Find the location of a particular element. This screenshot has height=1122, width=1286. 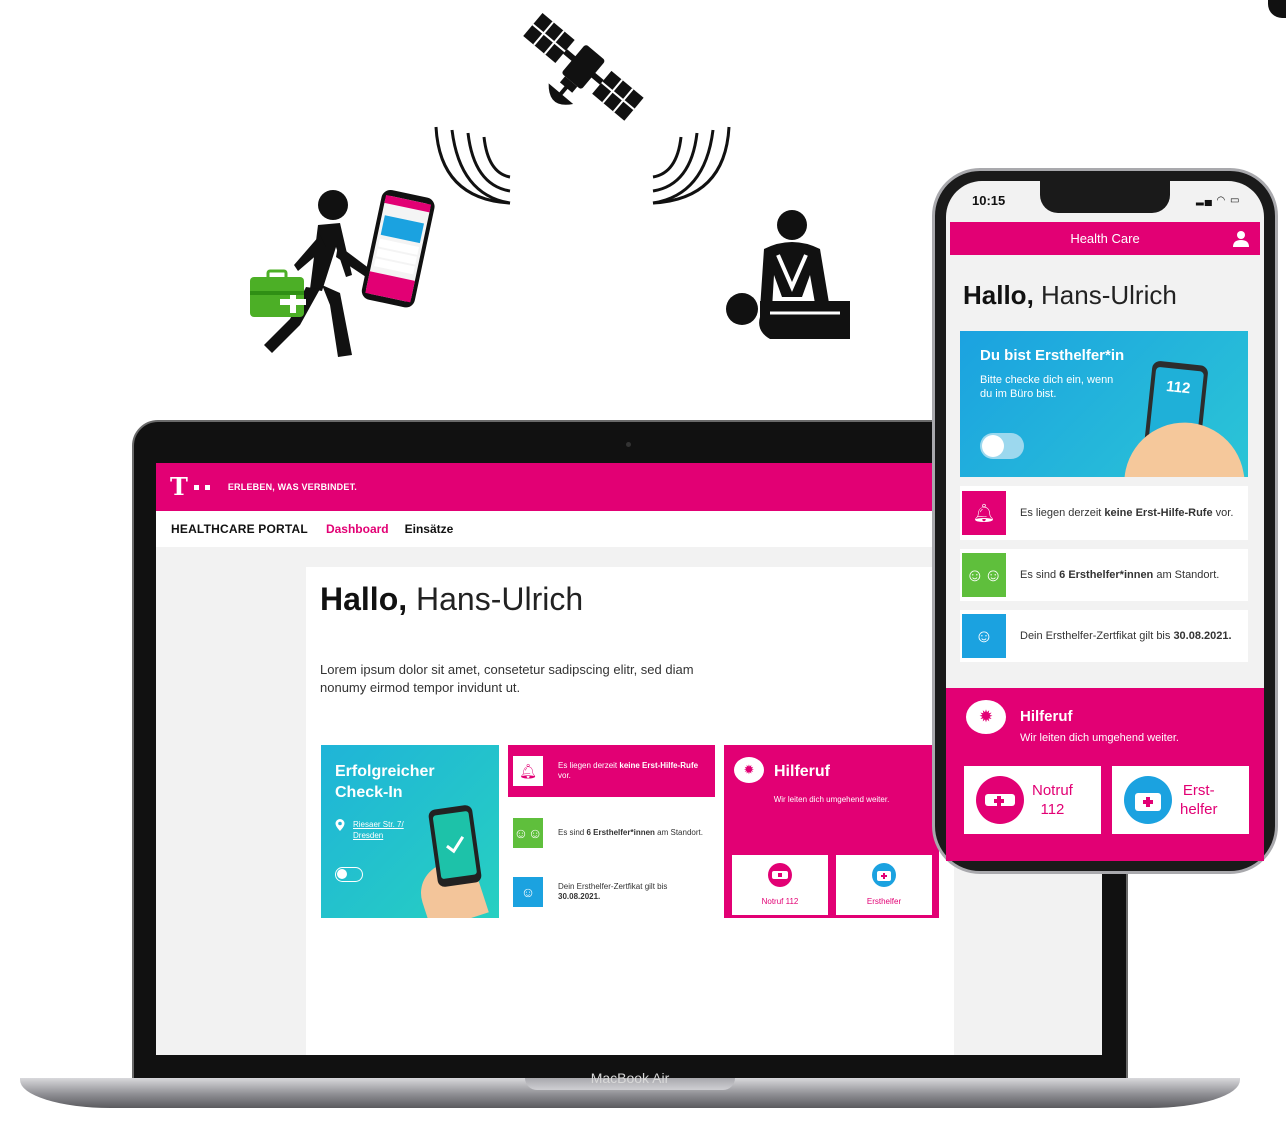

laptop-model-label: MacBook Air is located at coordinates (630, 1078).